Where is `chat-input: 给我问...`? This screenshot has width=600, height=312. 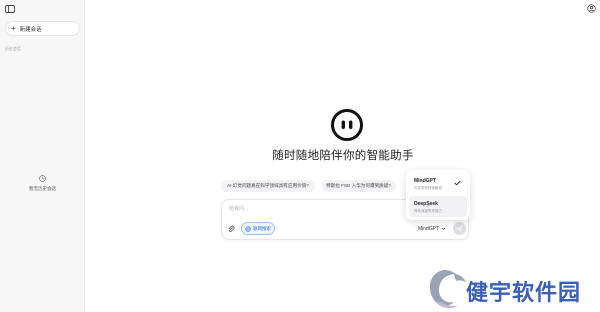
chat-input: 给我问... is located at coordinates (238, 208).